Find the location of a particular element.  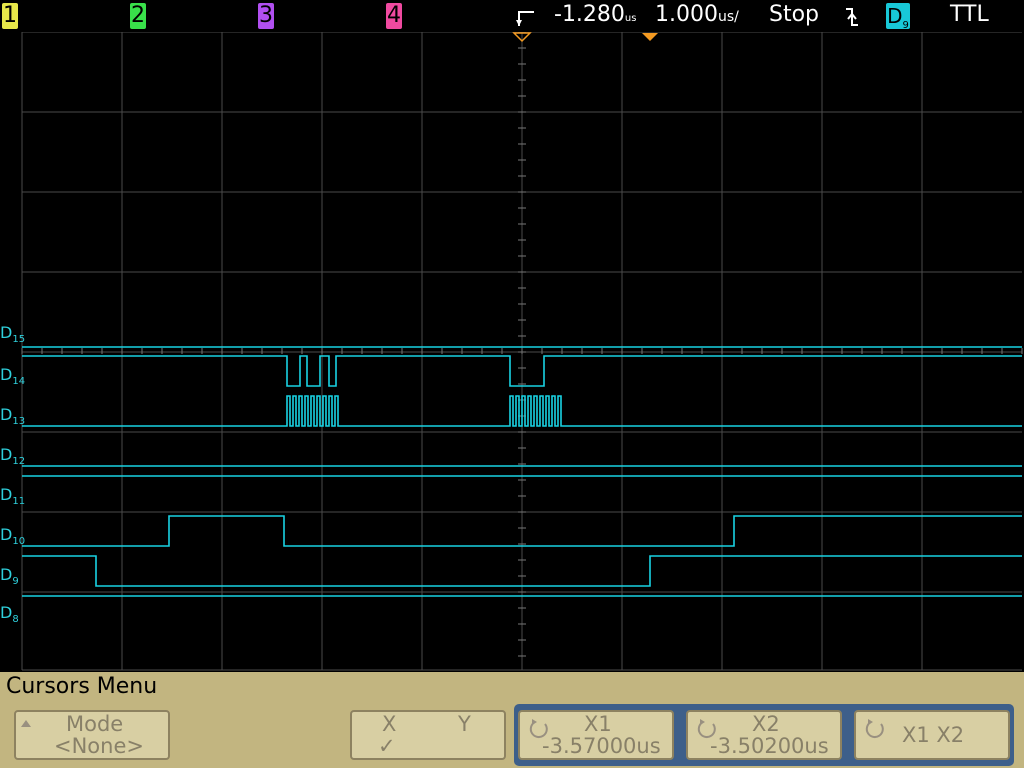

label-d9-num: 9 is located at coordinates (15, 582).